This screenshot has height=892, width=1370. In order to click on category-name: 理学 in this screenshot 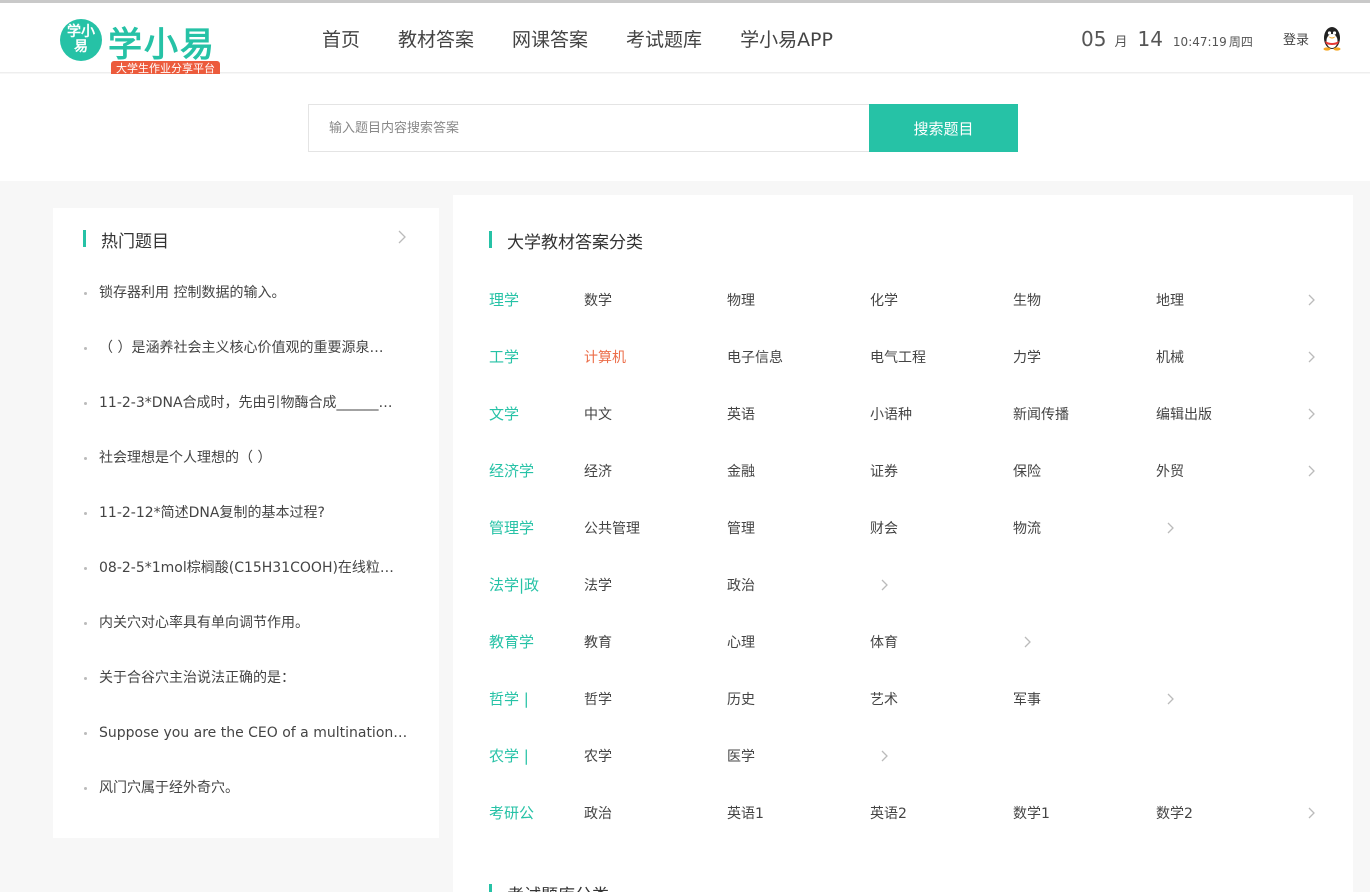, I will do `click(504, 299)`.